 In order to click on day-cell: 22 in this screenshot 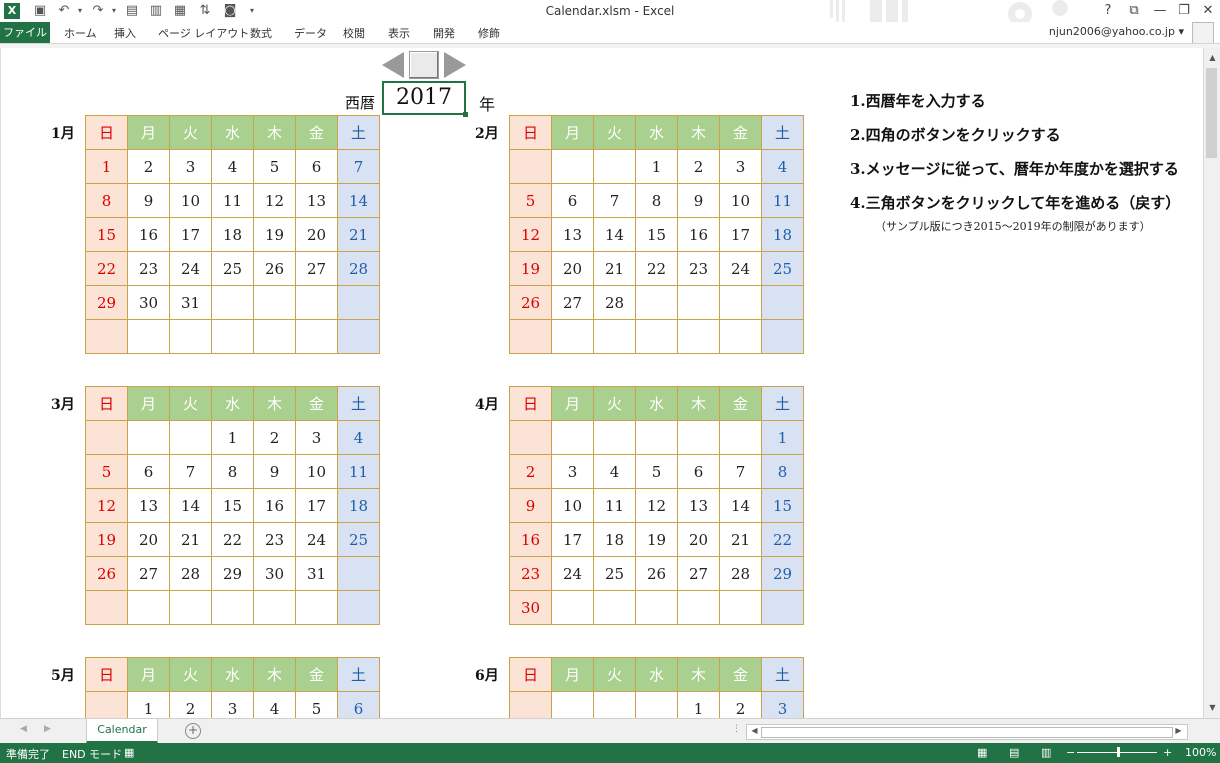, I will do `click(106, 268)`.